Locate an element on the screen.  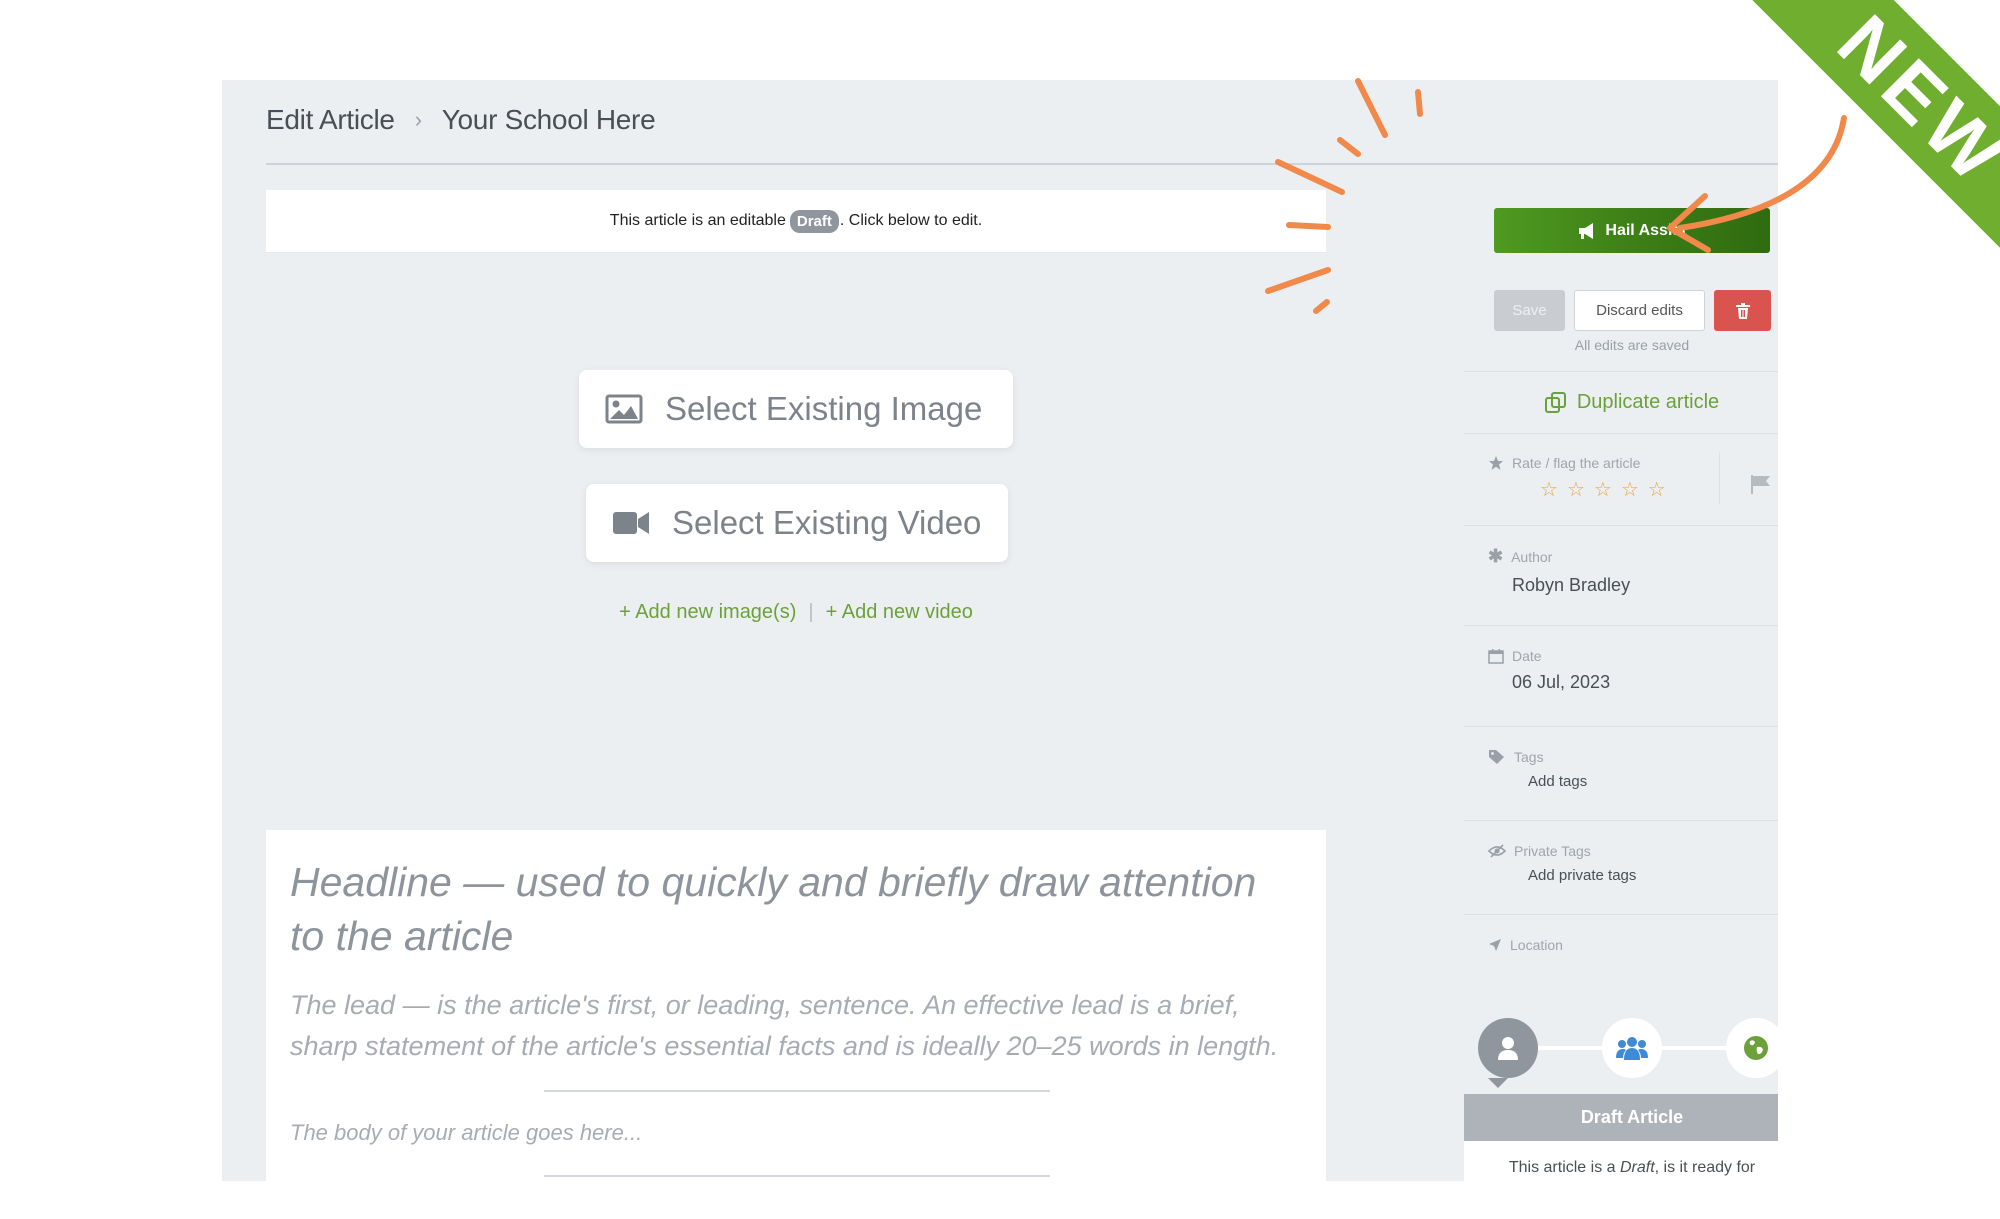
save-status: All edits are saved is located at coordinates (1632, 345).